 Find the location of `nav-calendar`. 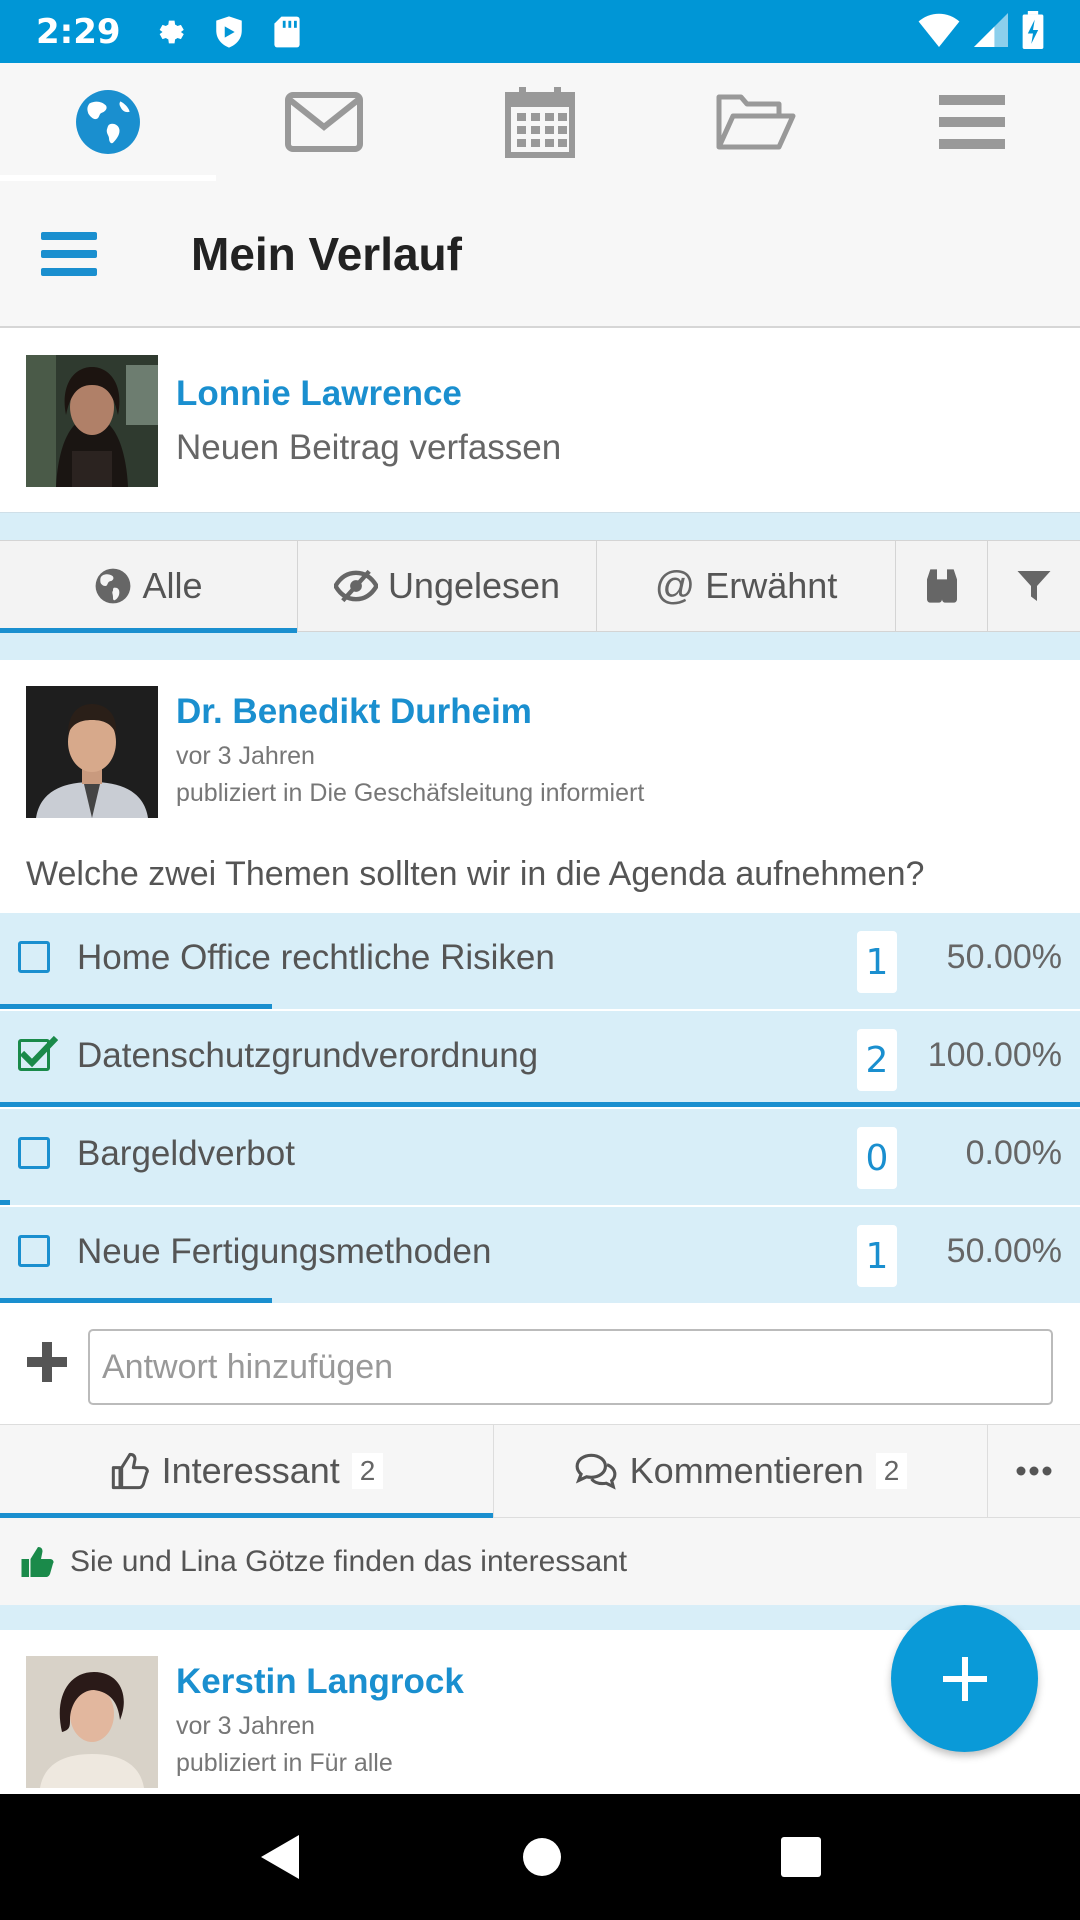

nav-calendar is located at coordinates (540, 122).